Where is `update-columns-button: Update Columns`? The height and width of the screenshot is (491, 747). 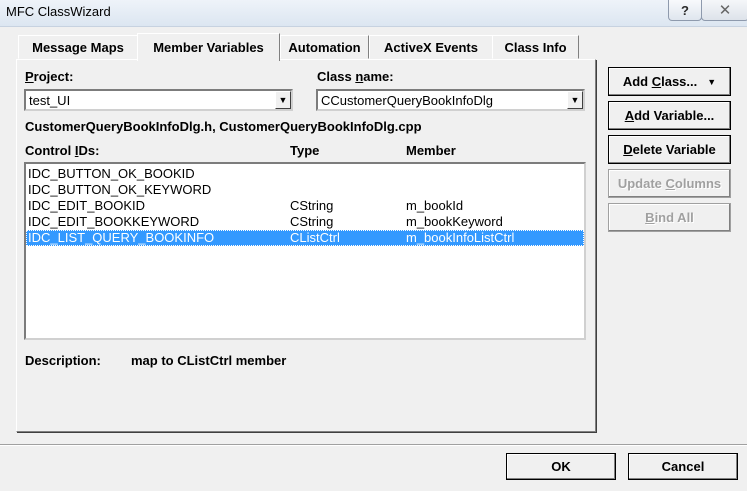
update-columns-button: Update Columns is located at coordinates (669, 183).